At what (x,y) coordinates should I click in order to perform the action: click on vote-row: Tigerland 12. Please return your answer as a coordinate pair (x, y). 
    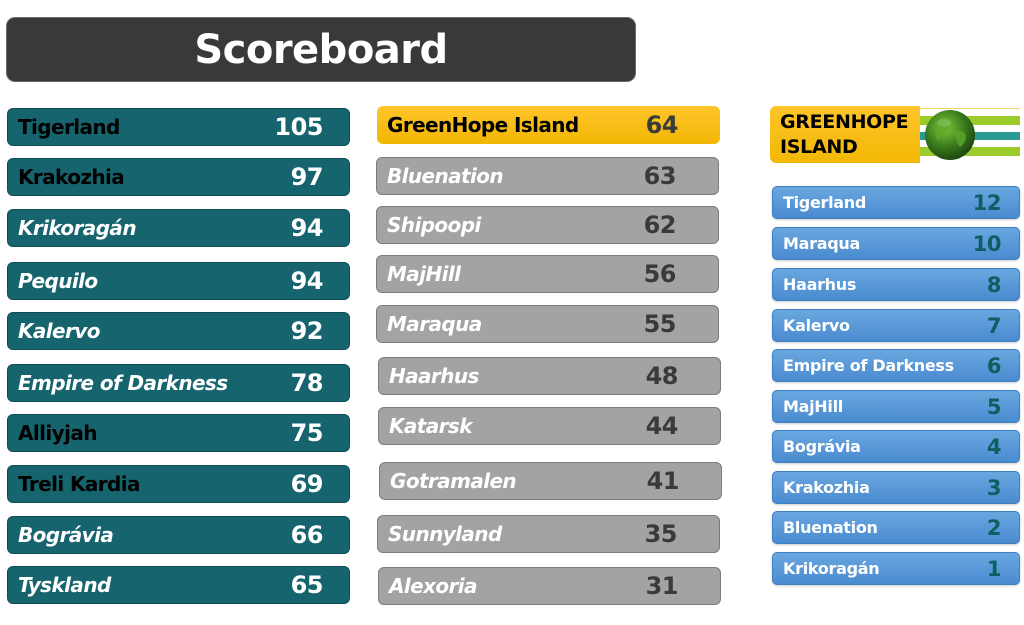
    Looking at the image, I should click on (896, 202).